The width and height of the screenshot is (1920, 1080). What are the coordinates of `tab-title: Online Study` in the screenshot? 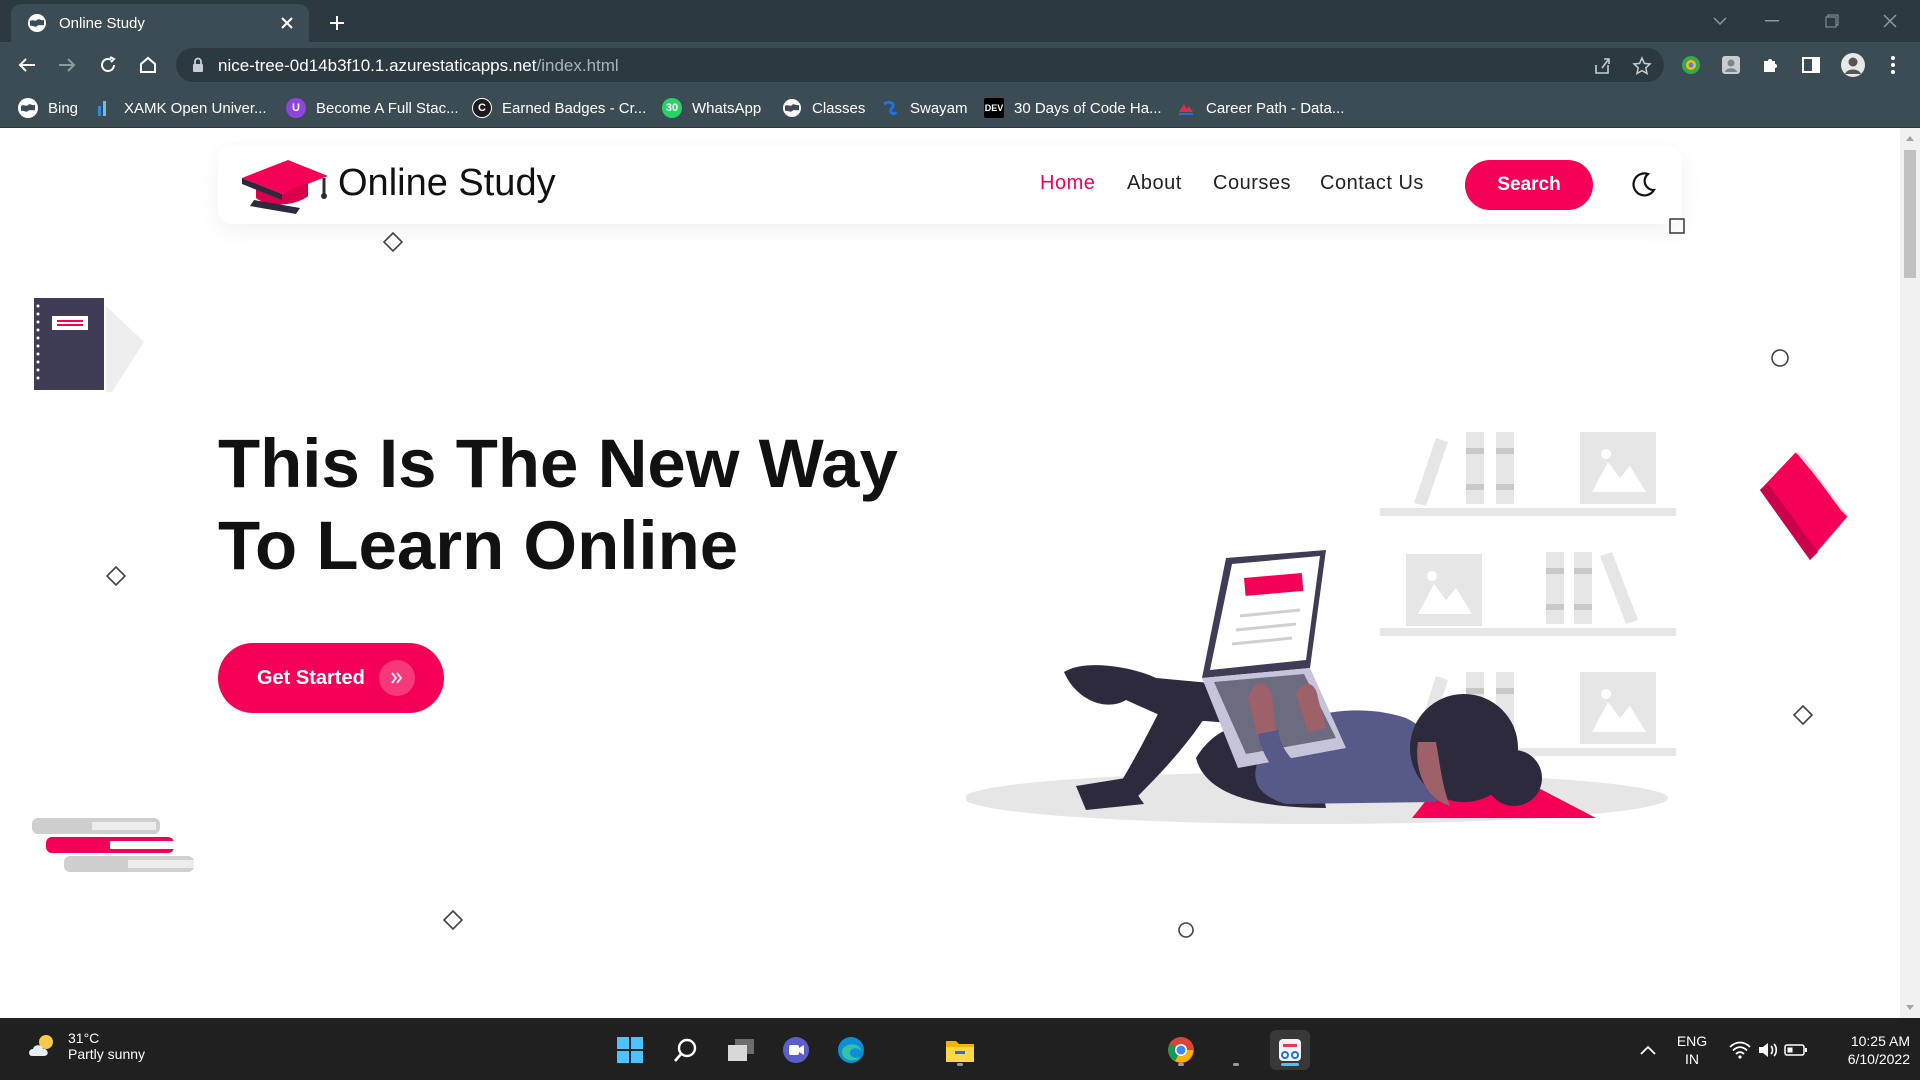 It's located at (102, 23).